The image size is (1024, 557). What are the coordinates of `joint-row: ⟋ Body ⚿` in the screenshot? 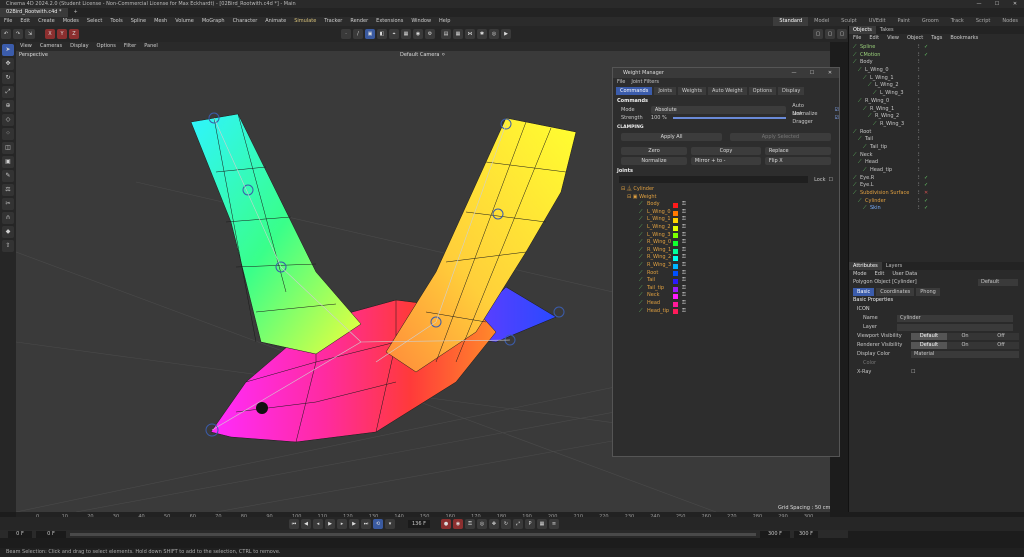 It's located at (727, 205).